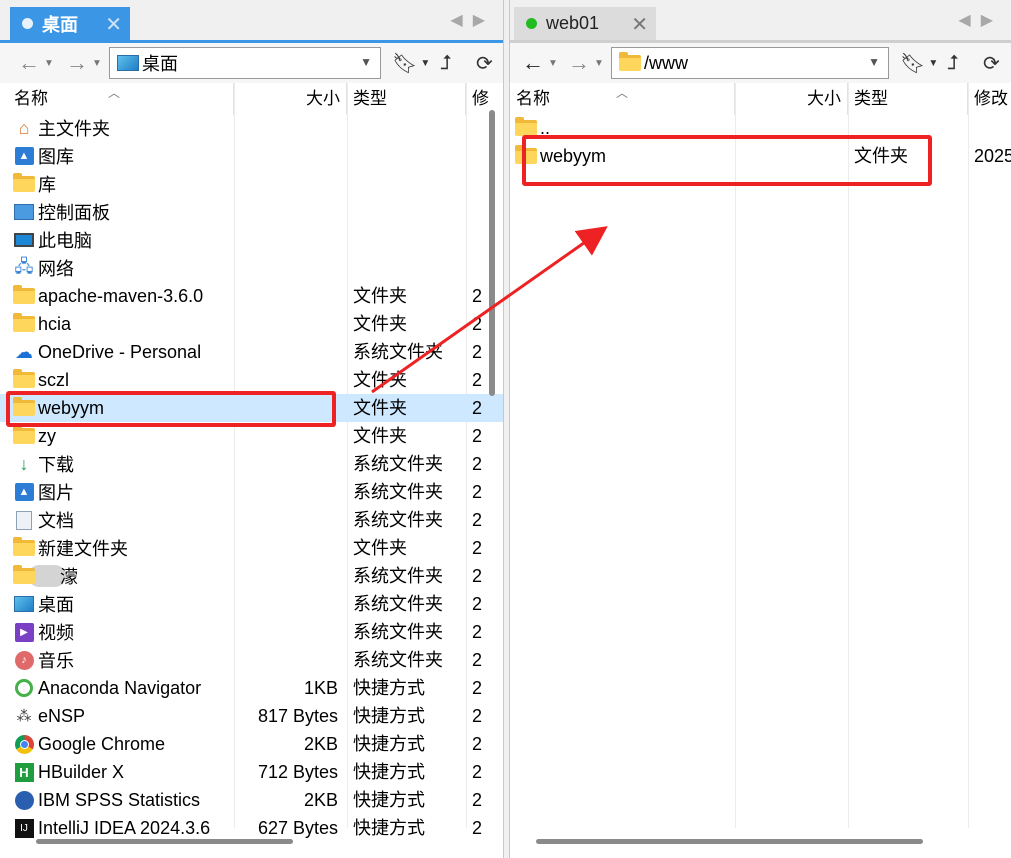 The height and width of the screenshot is (858, 1011). I want to click on onedrive-icon: ☁︎, so click(24, 351).